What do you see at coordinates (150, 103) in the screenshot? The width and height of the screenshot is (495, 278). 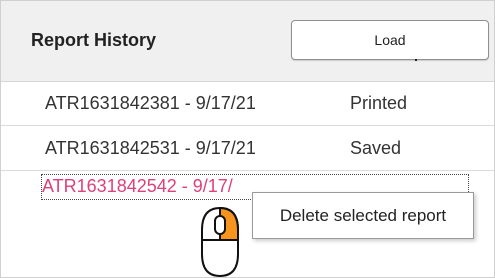 I see `report-name: ATR1631842381 - 9/17/21` at bounding box center [150, 103].